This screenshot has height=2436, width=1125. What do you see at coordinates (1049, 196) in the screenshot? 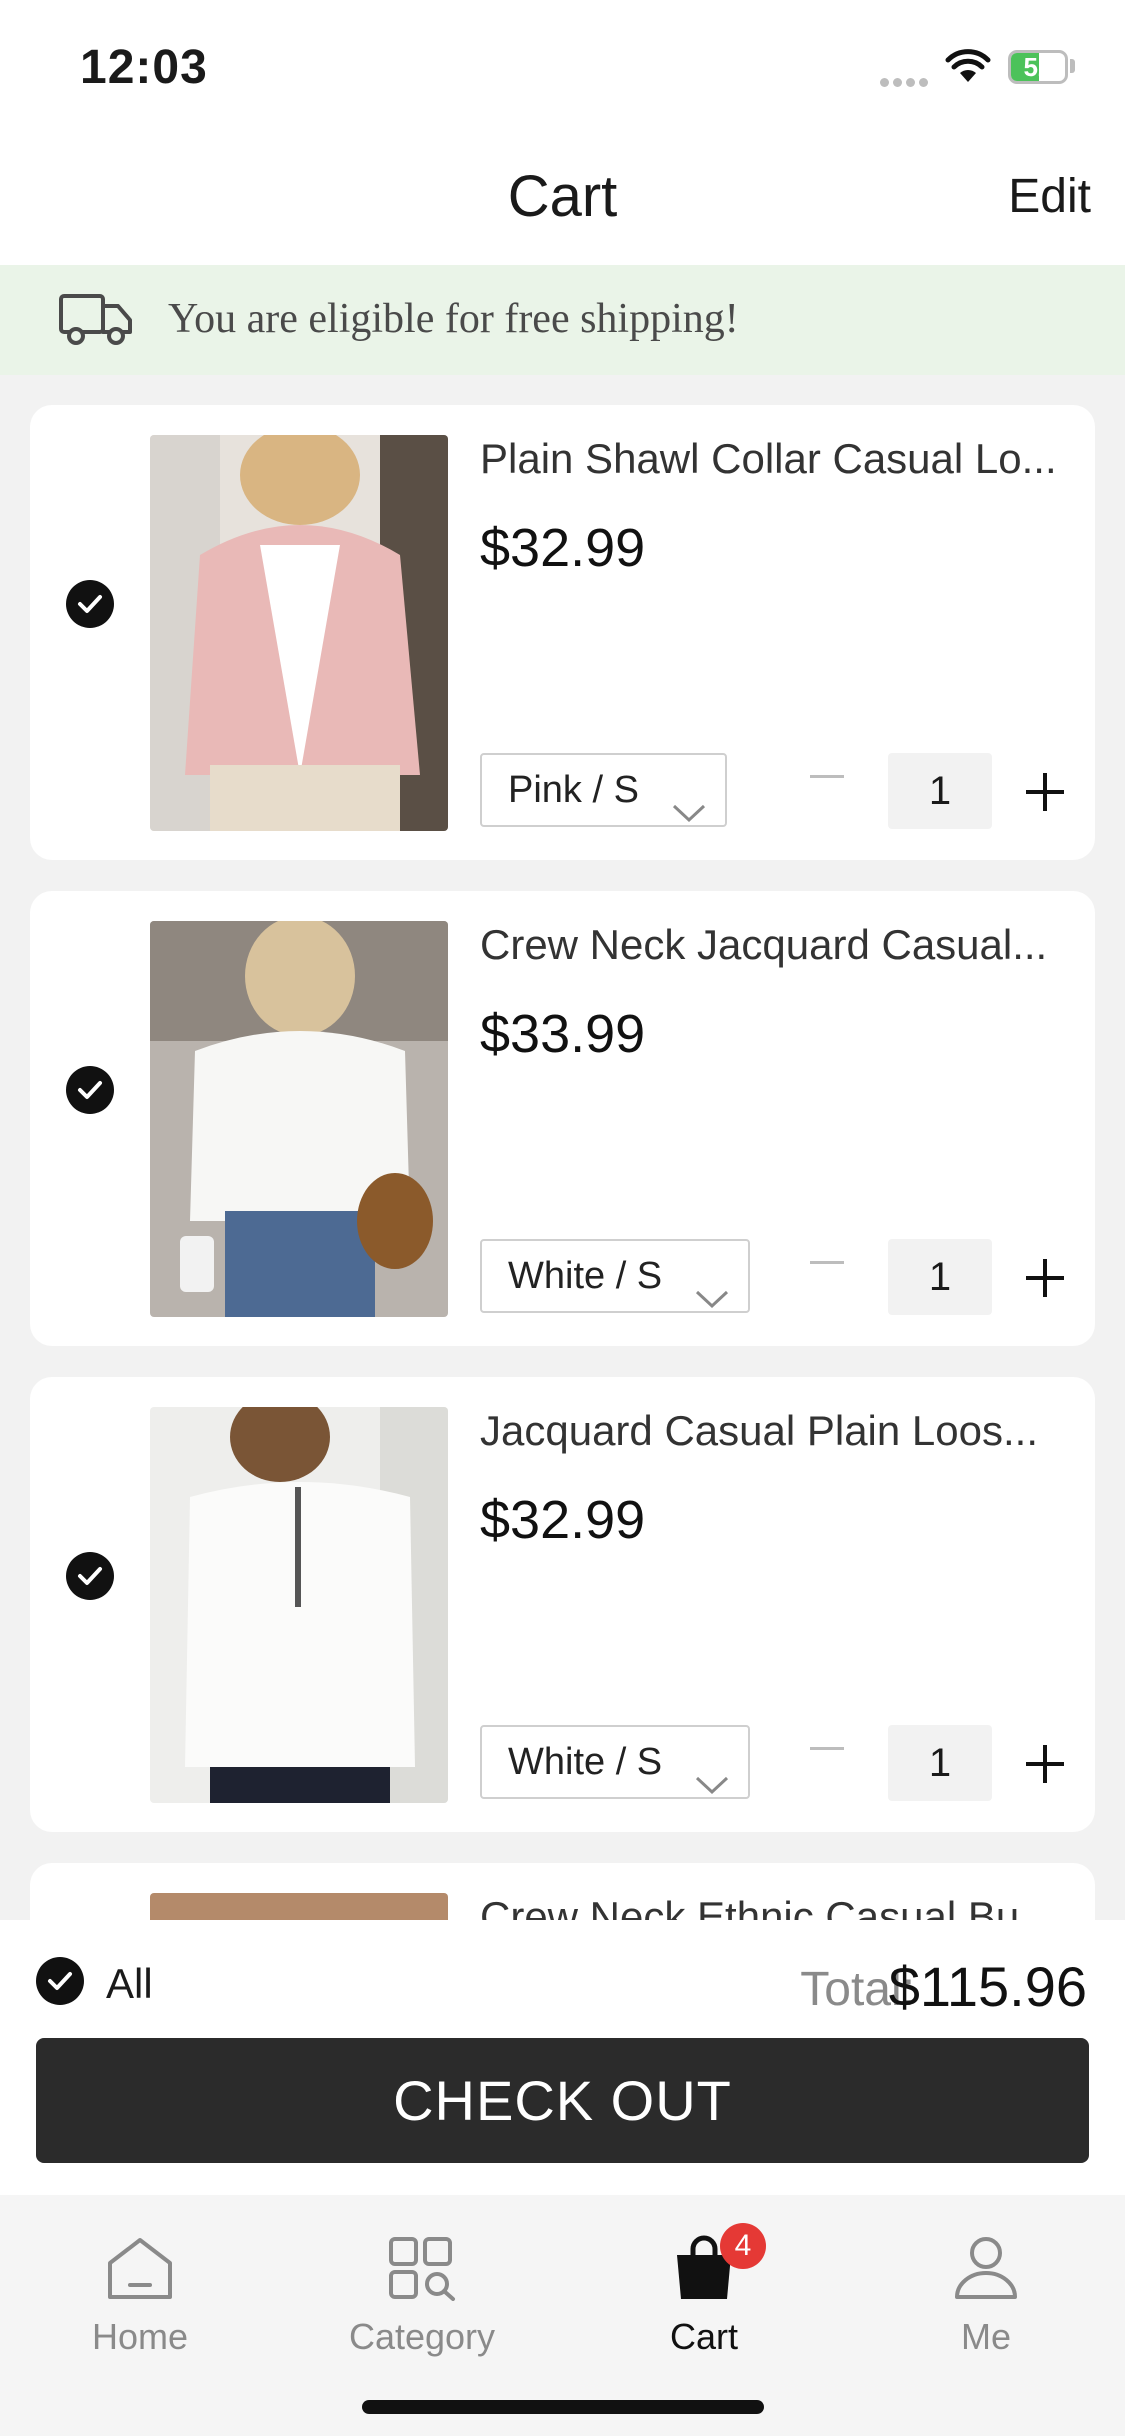
I see `edit-button: Edit` at bounding box center [1049, 196].